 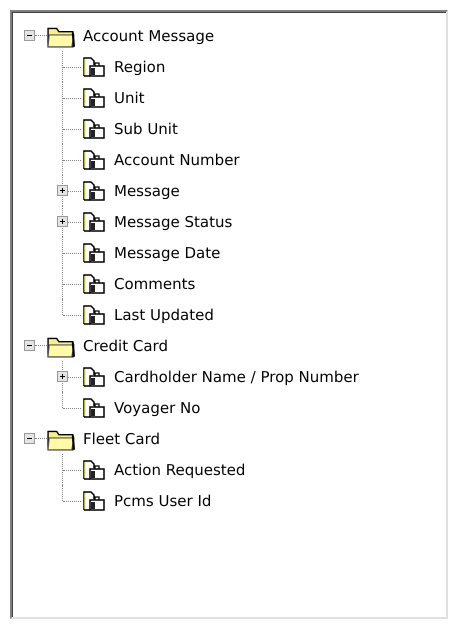 I want to click on tree-item: Message Date, so click(x=167, y=253).